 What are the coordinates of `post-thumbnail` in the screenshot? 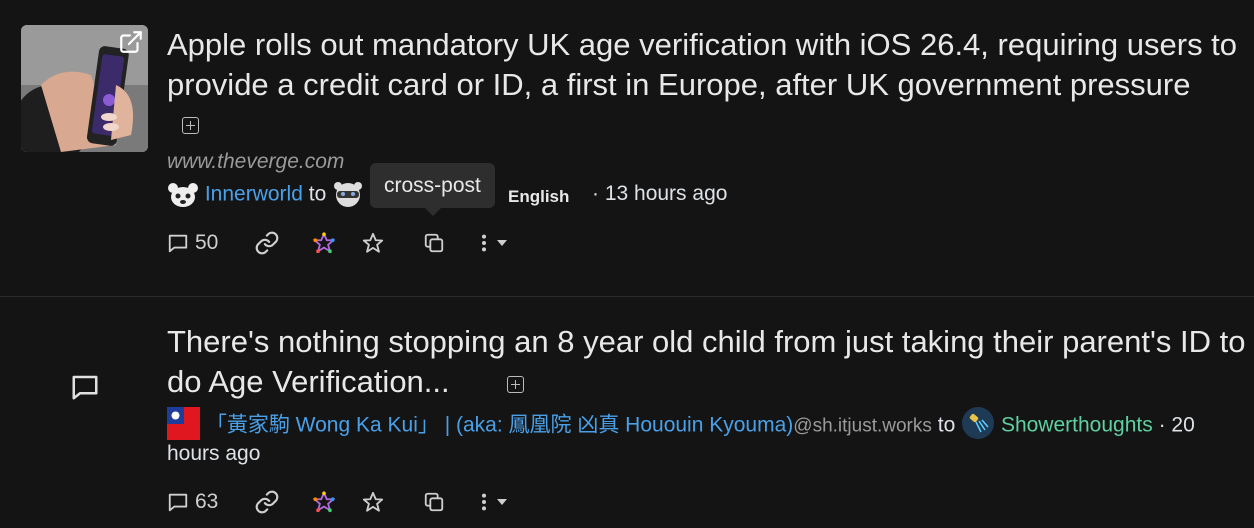 It's located at (84, 88).